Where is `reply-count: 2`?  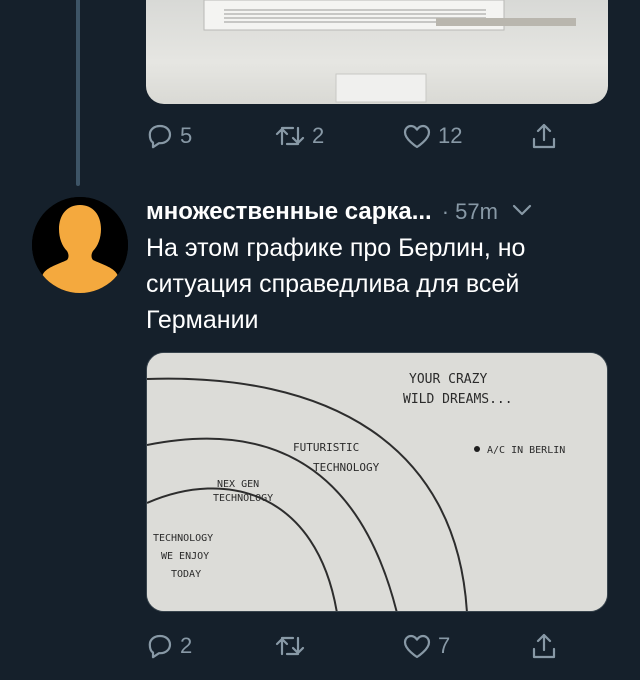
reply-count: 2 is located at coordinates (186, 645).